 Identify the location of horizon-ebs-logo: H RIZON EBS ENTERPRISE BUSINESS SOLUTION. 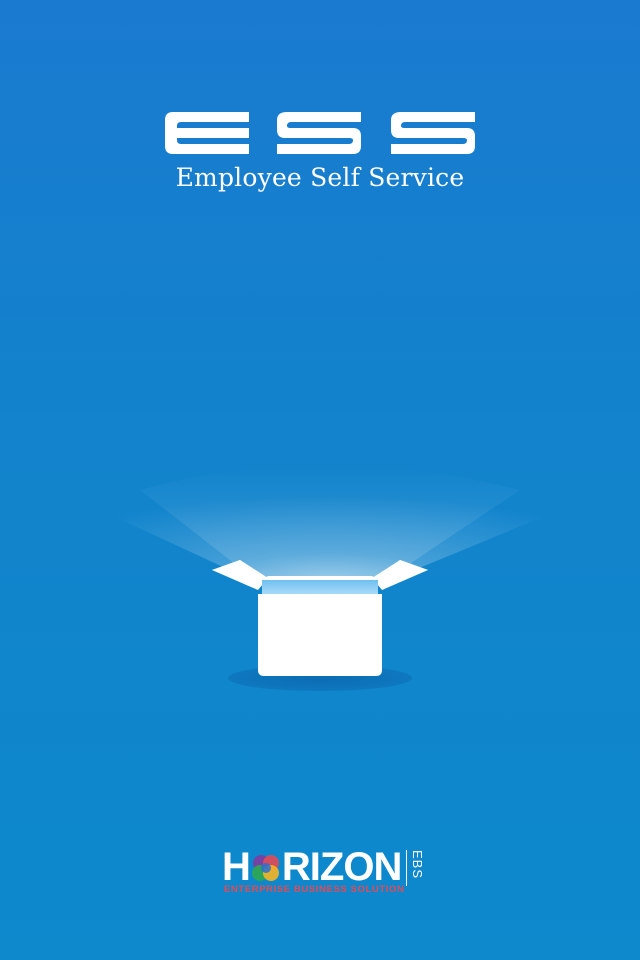
(325, 872).